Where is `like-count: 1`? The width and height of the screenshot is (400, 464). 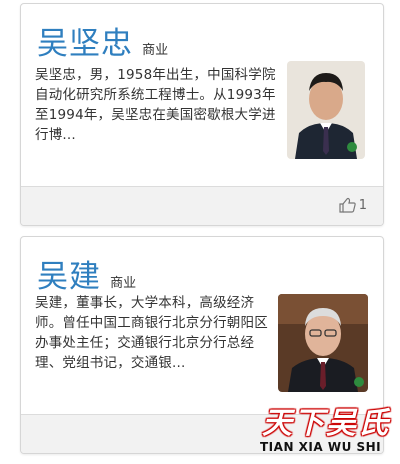
like-count: 1 is located at coordinates (362, 205).